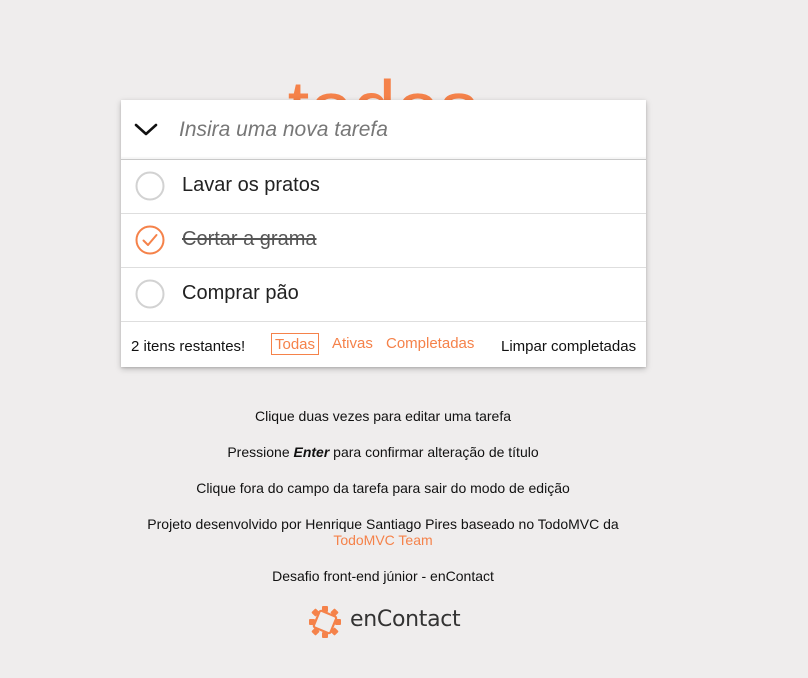  What do you see at coordinates (404, 130) in the screenshot?
I see `new-todo-input` at bounding box center [404, 130].